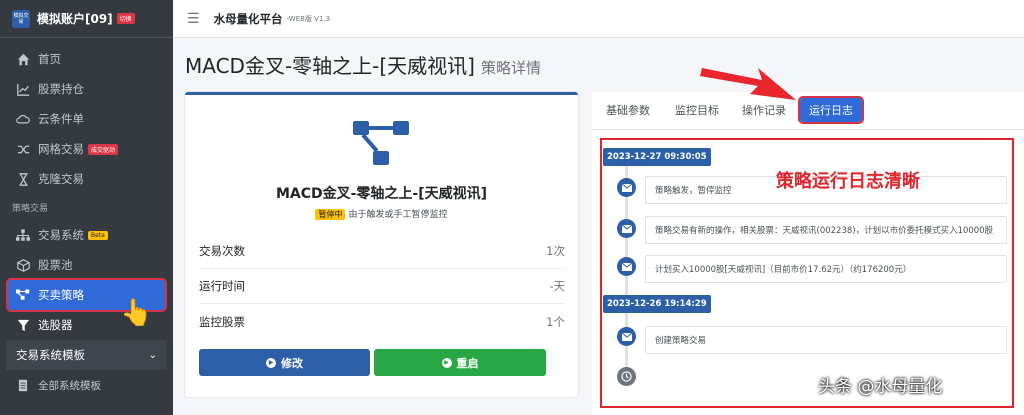 The width and height of the screenshot is (1024, 415). What do you see at coordinates (330, 214) in the screenshot?
I see `status-badge: 暂停中` at bounding box center [330, 214].